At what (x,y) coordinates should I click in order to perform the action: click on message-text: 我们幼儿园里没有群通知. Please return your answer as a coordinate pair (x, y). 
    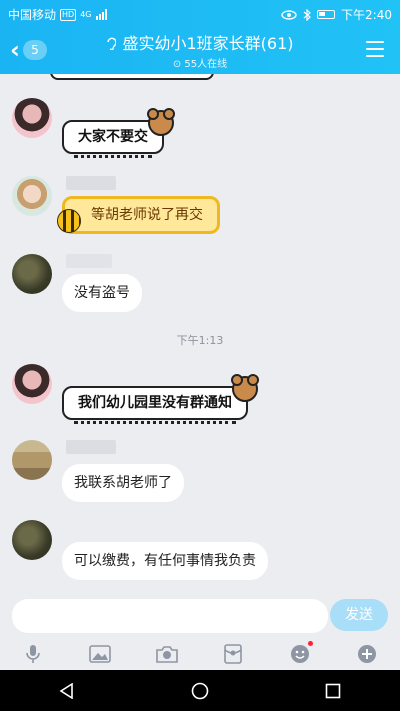
    Looking at the image, I should click on (155, 403).